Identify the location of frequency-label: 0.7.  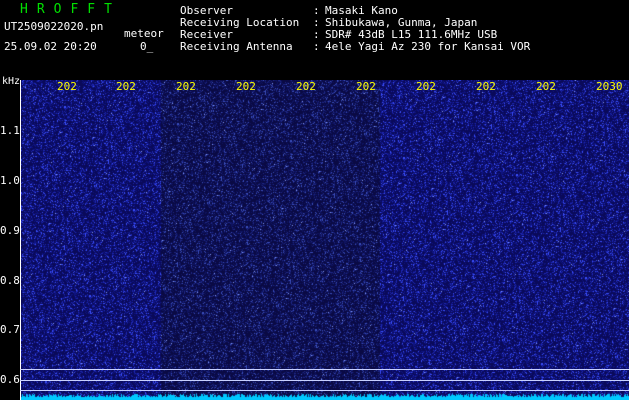
(10, 329).